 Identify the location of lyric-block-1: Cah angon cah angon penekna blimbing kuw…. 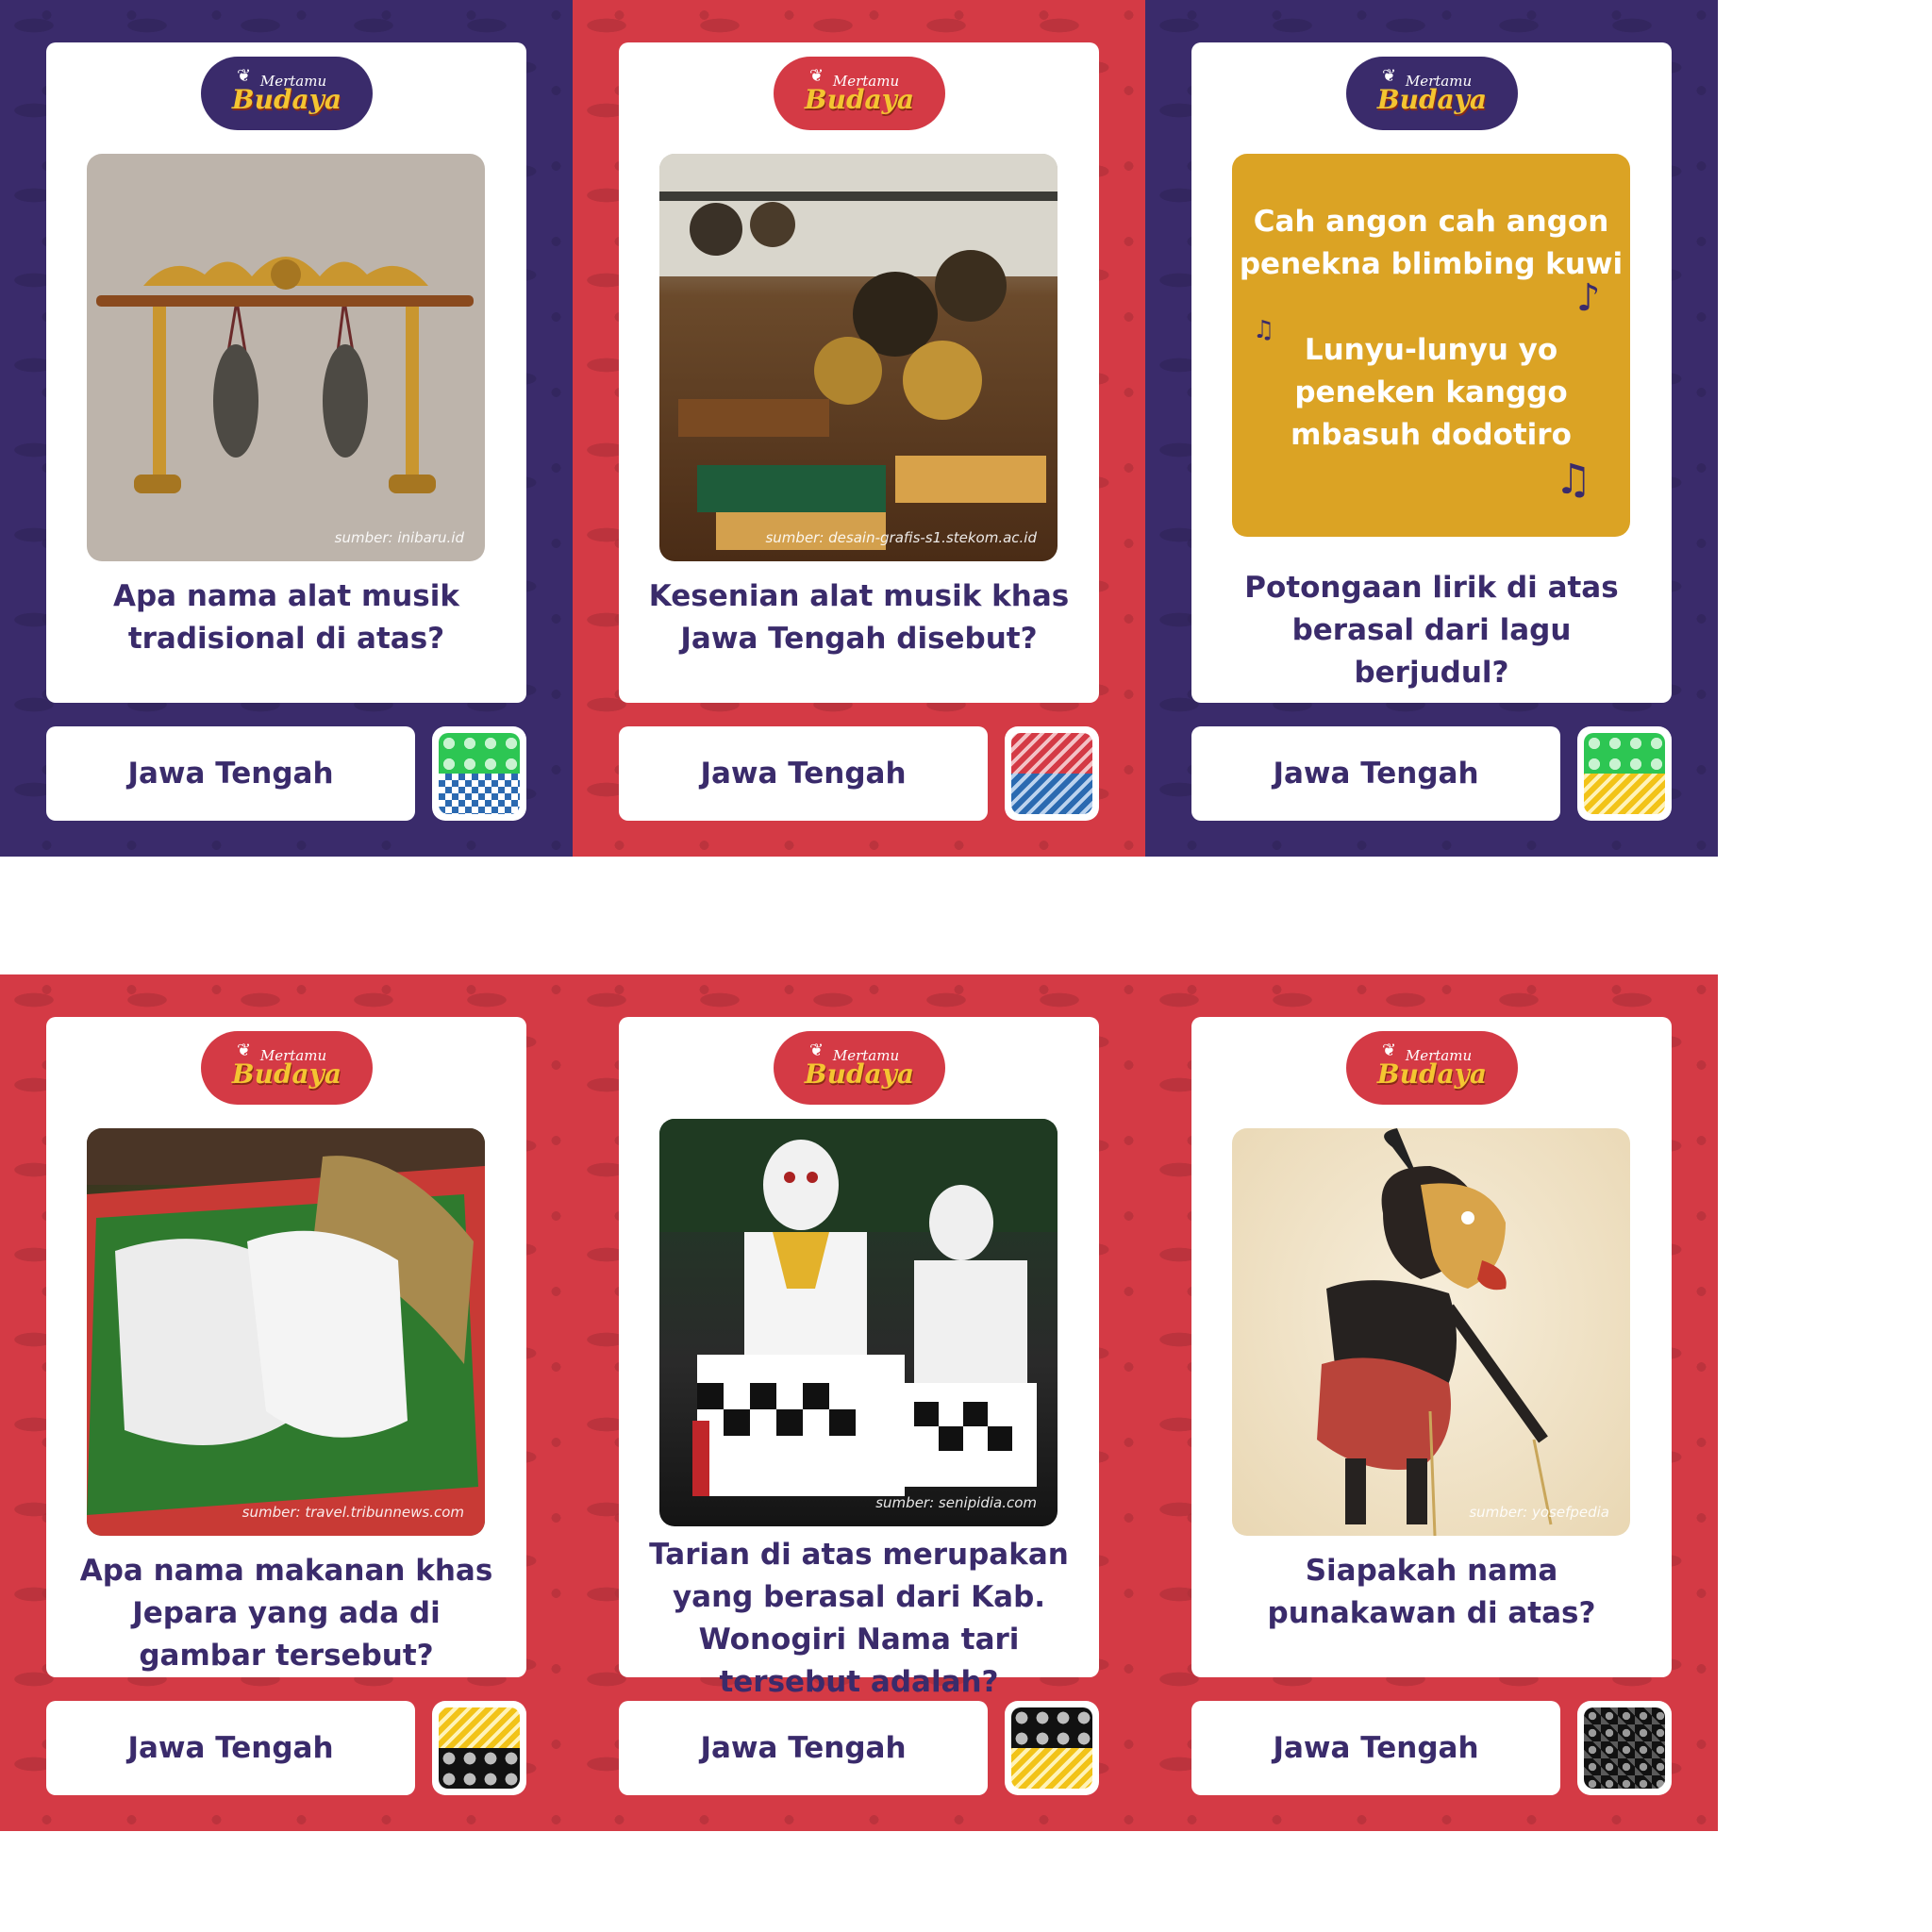
(1431, 244).